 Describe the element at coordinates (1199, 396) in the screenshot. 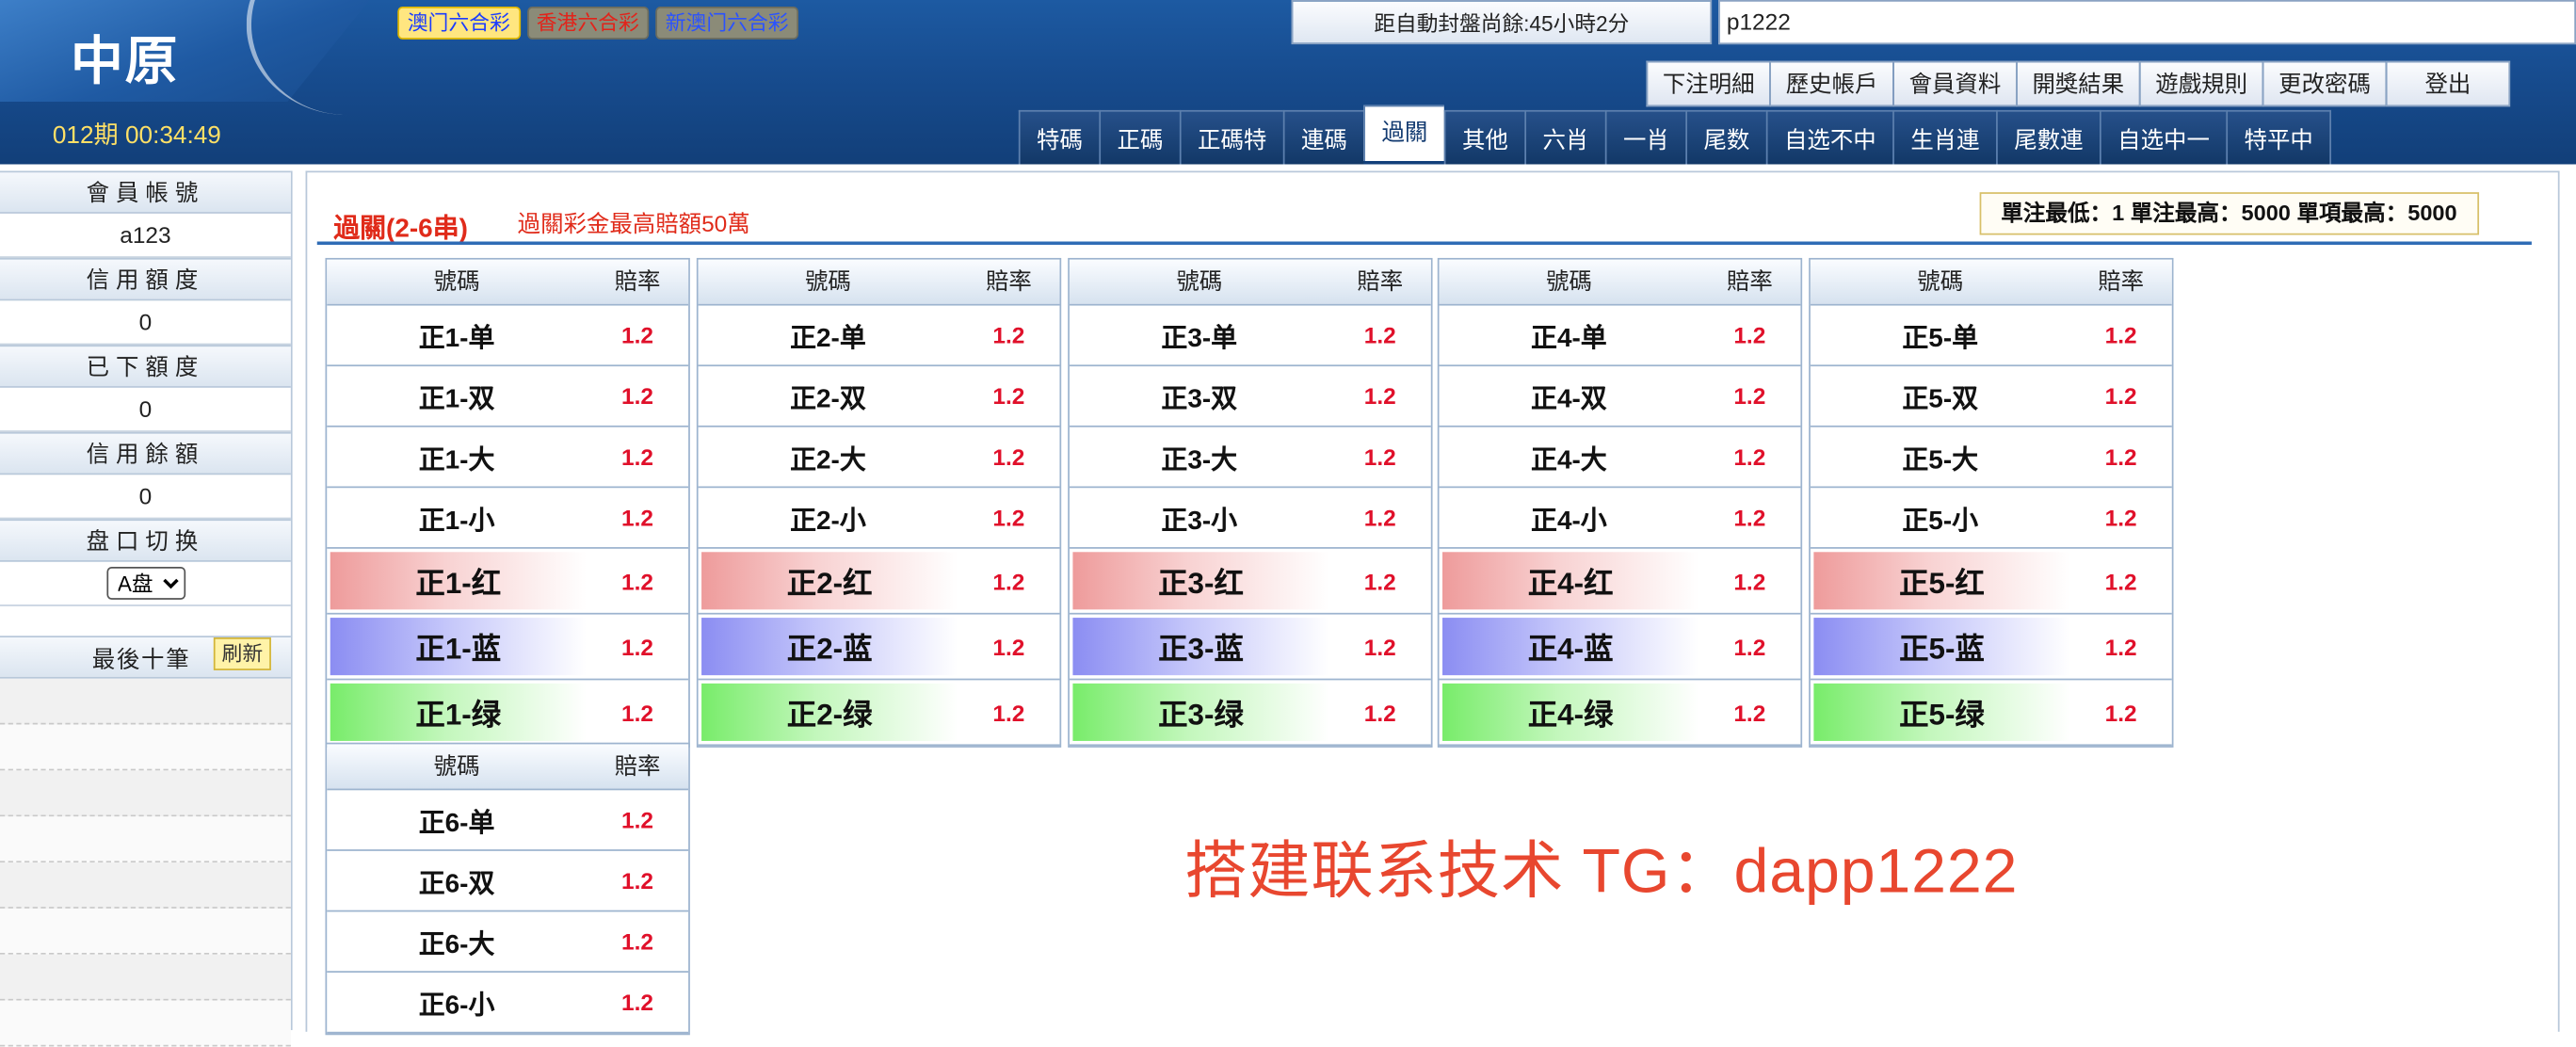

I see `bet-option-name: 正3-双` at that location.